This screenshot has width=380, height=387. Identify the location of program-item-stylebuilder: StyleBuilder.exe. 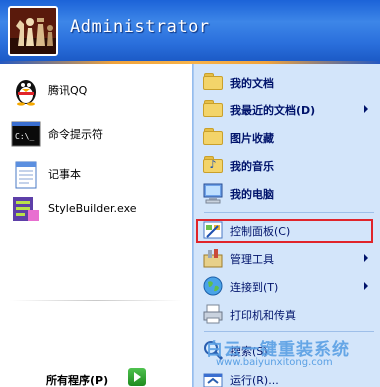
(98, 210).